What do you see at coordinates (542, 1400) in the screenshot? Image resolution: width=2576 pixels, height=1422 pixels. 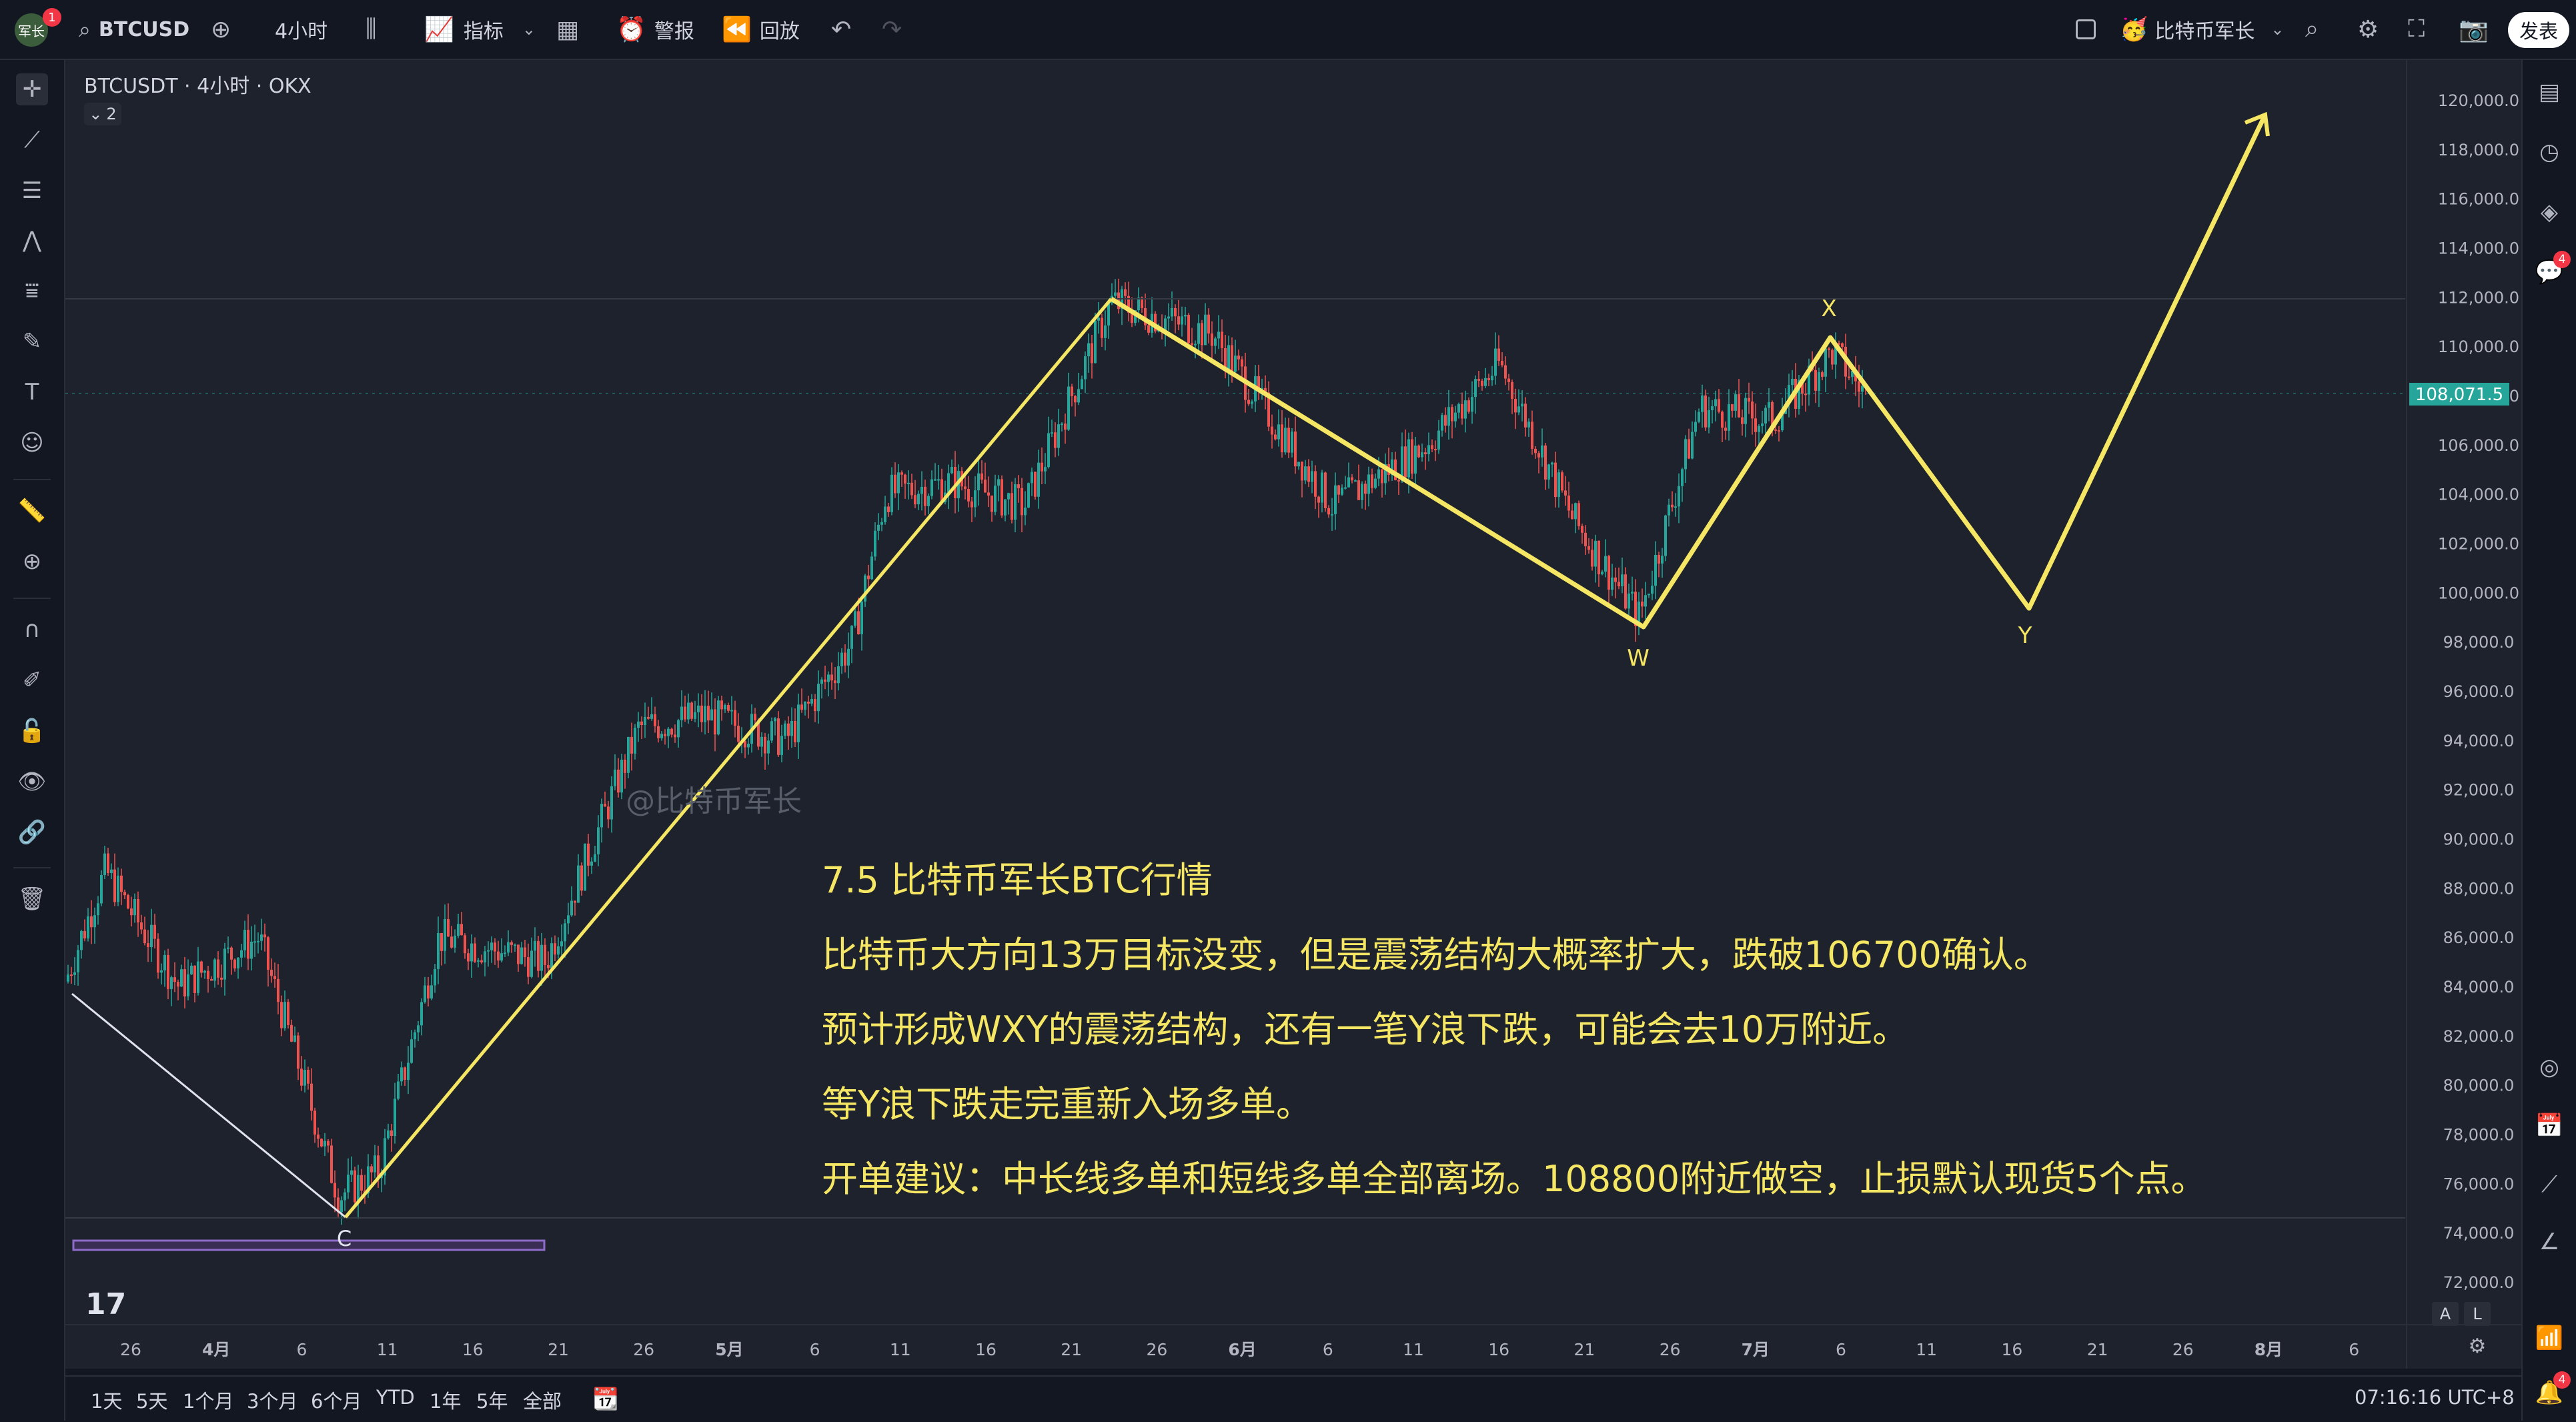 I see `range-all: 全部` at bounding box center [542, 1400].